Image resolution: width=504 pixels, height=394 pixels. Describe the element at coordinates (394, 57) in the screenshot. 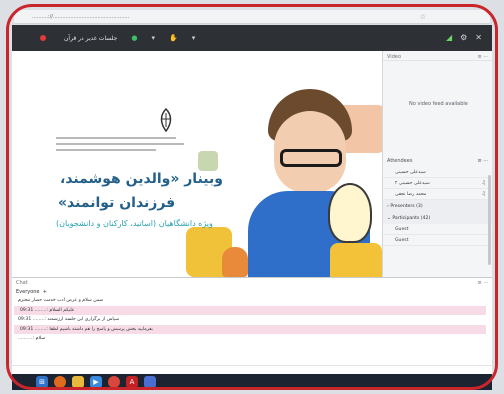

I see `video-panel-title: Video` at that location.